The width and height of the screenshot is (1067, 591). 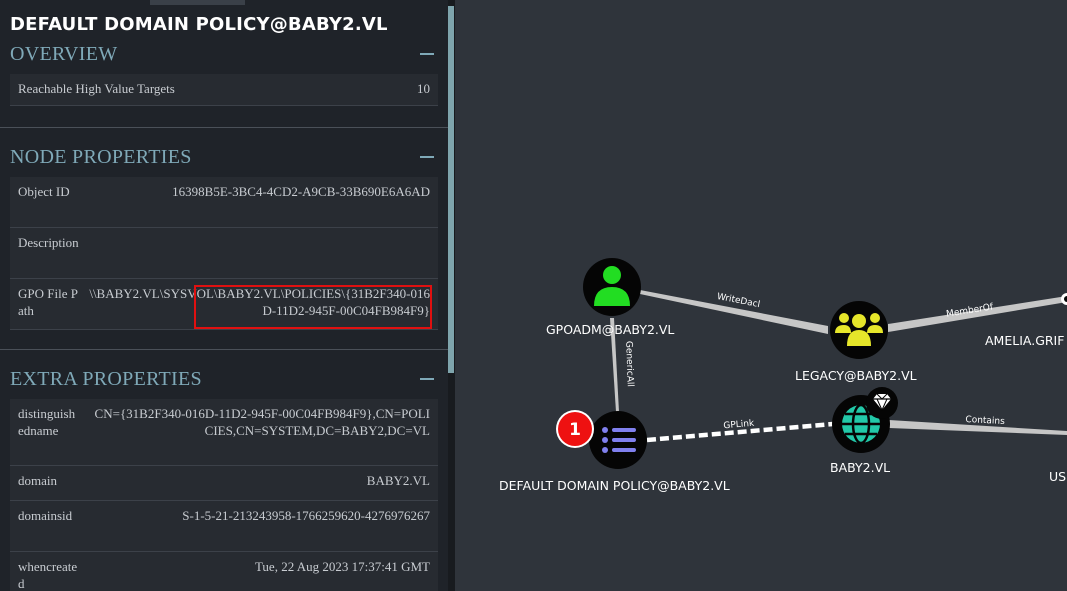 What do you see at coordinates (301, 191) in the screenshot?
I see `property-value: 16398B5E-3BC4-4CD2-A9CB-33B690E6A6AD` at bounding box center [301, 191].